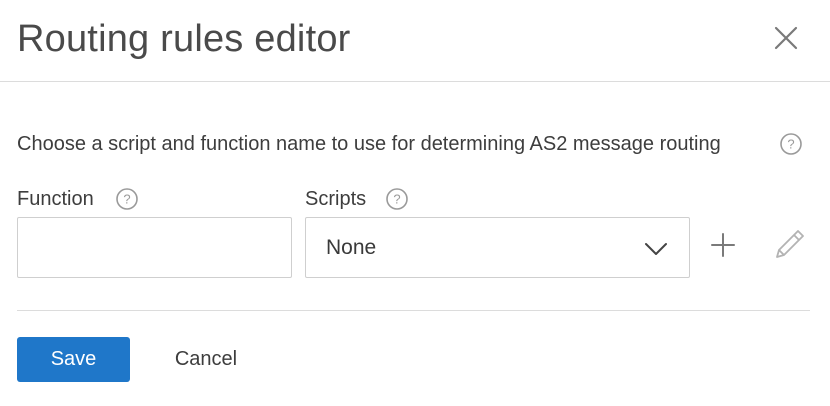  I want to click on scripts-selected-value: None, so click(351, 247).